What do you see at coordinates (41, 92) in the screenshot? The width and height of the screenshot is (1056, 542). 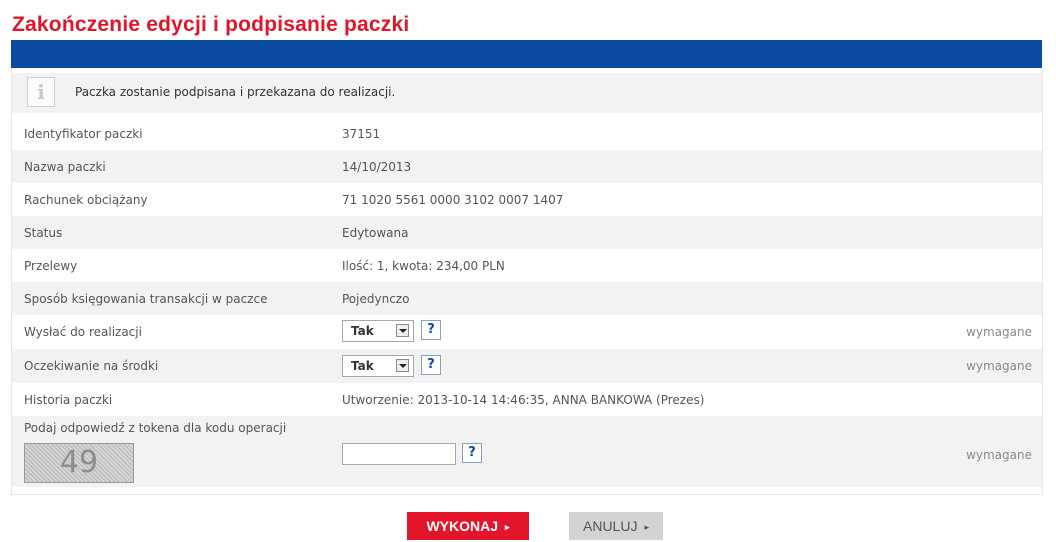 I see `info-icon: i` at bounding box center [41, 92].